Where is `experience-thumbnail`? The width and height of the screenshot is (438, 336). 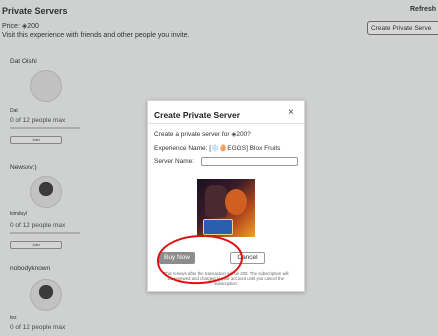 experience-thumbnail is located at coordinates (226, 208).